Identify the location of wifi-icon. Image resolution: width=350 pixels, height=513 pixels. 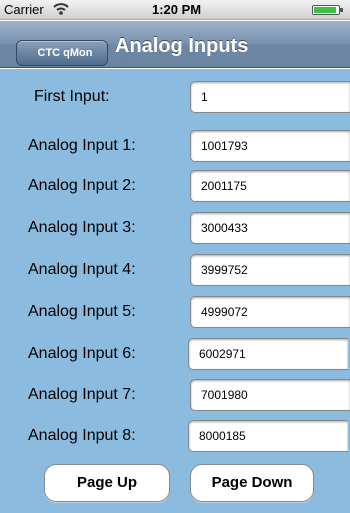
(61, 9).